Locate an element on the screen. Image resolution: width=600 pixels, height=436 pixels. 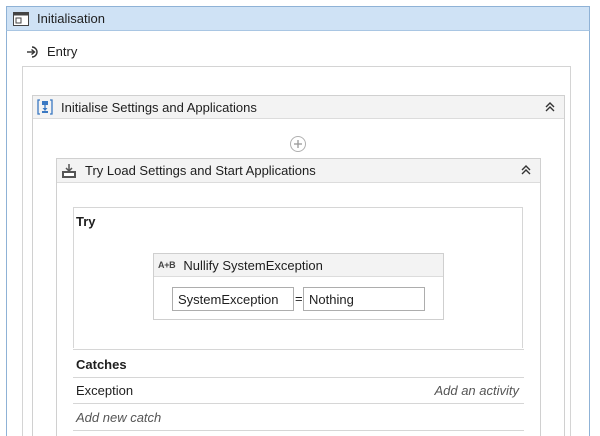
state-title: Initialisation is located at coordinates (71, 18).